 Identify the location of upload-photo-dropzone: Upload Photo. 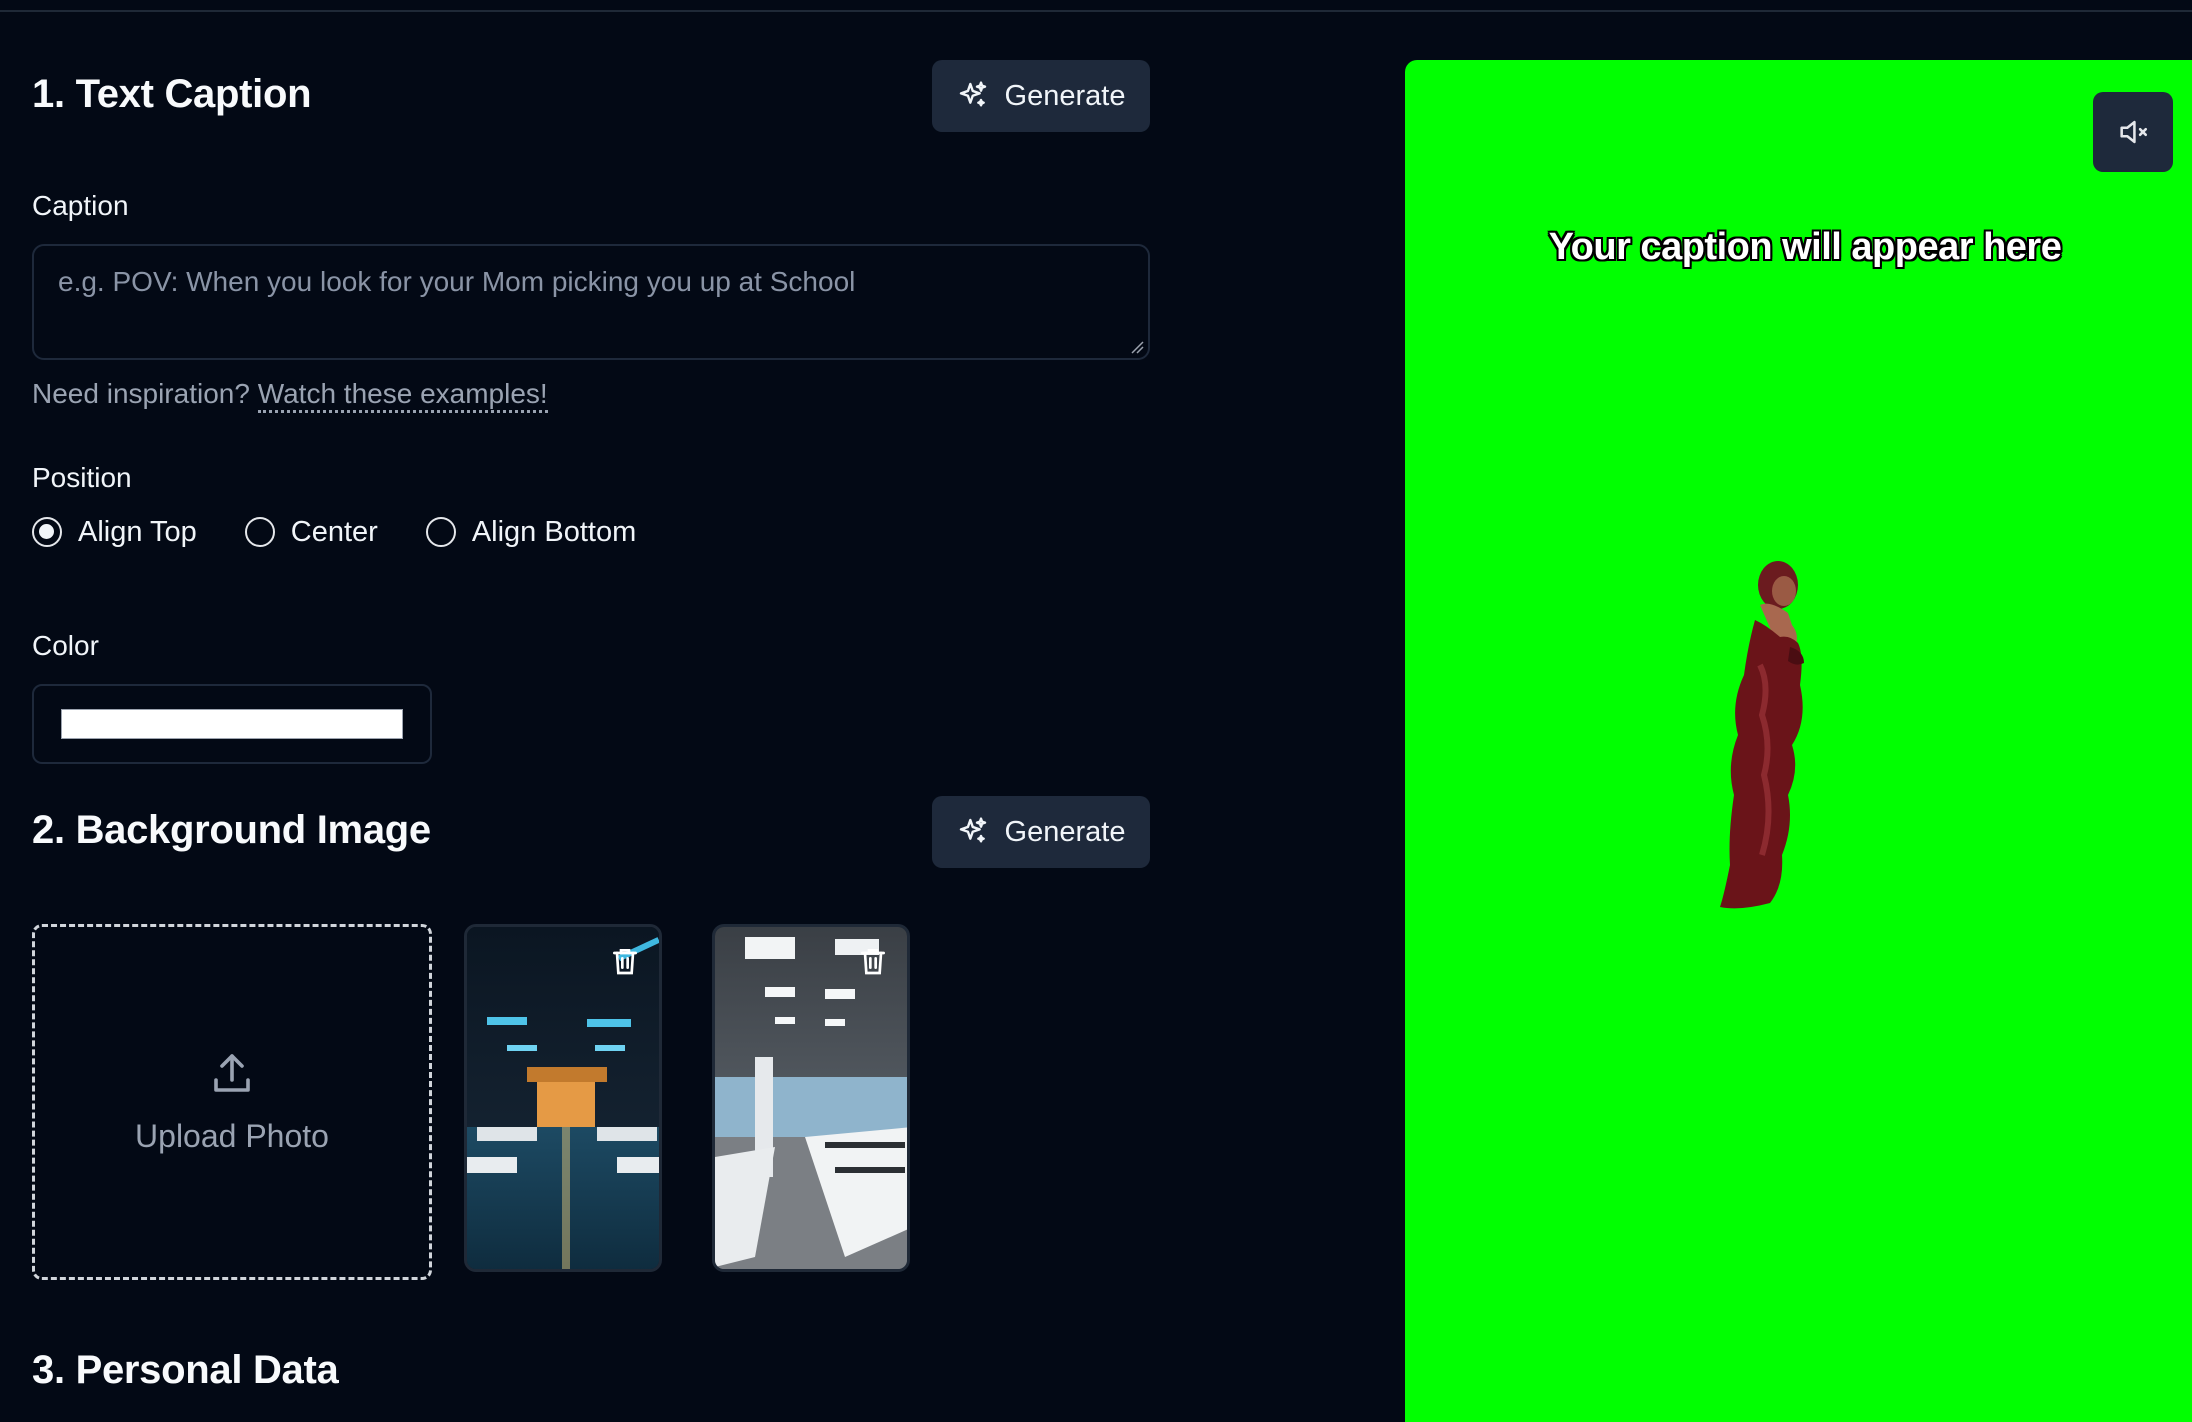
(232, 1102).